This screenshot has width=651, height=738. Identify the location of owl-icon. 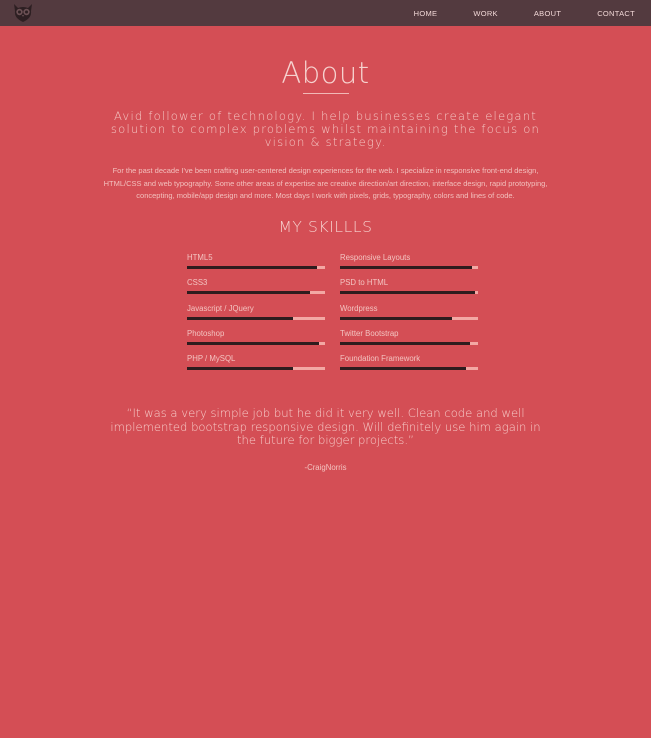
(23, 13).